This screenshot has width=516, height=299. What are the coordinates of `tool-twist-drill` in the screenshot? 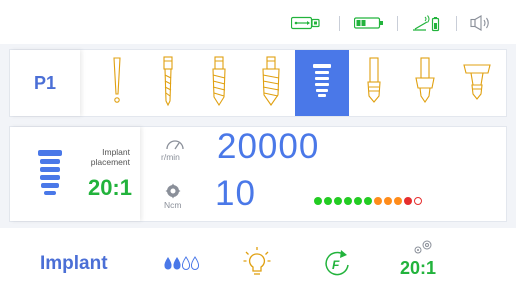 It's located at (219, 83).